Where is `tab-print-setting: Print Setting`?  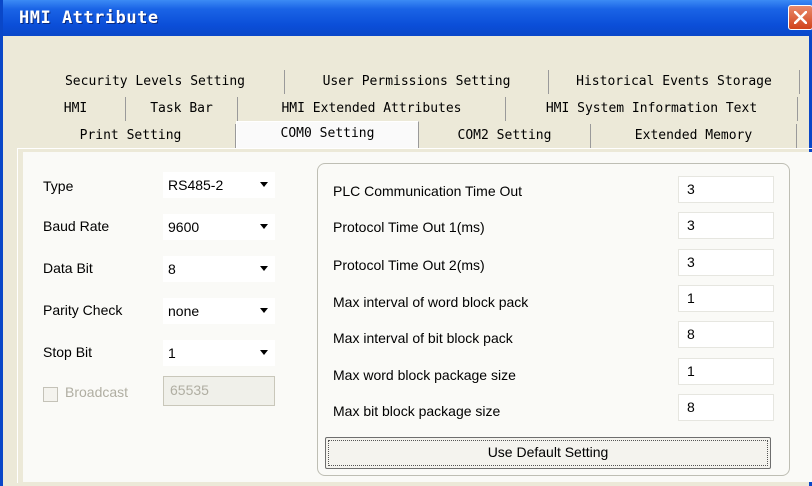
tab-print-setting: Print Setting is located at coordinates (131, 136).